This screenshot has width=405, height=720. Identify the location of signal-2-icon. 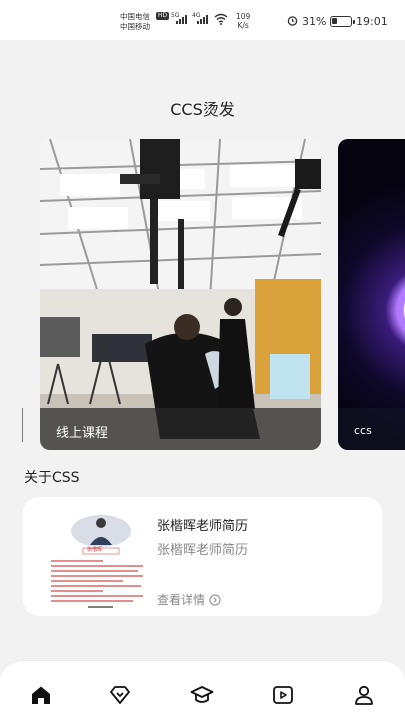
(202, 19).